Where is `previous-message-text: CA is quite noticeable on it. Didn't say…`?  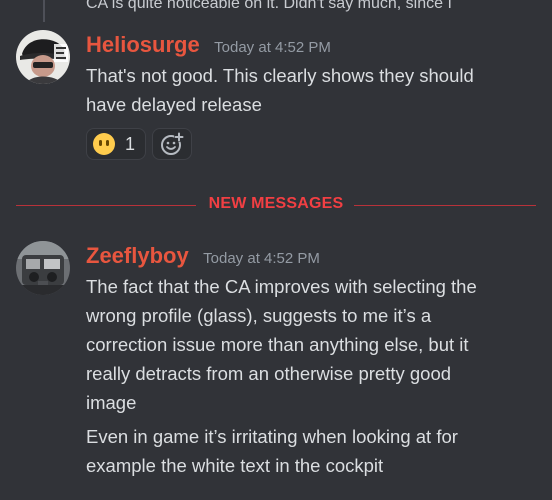
previous-message-text: CA is quite noticeable on it. Didn't say… is located at coordinates (269, 6).